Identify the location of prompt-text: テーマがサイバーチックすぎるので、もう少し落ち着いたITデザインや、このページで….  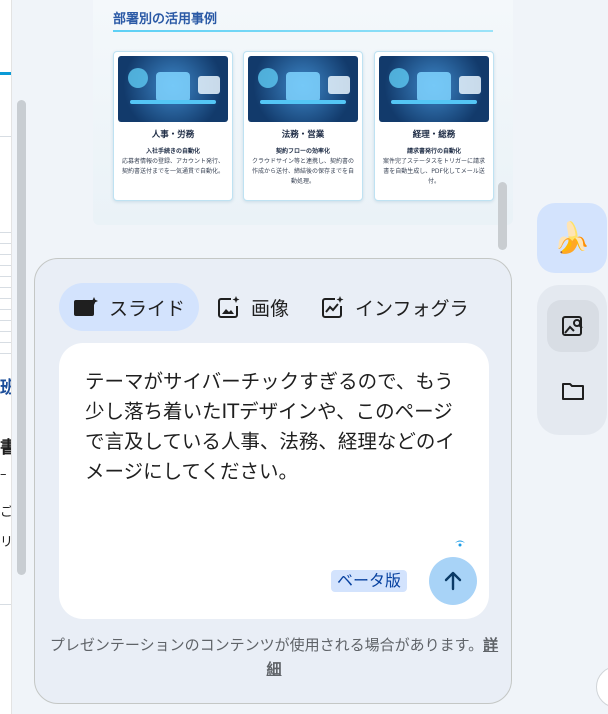
(275, 427).